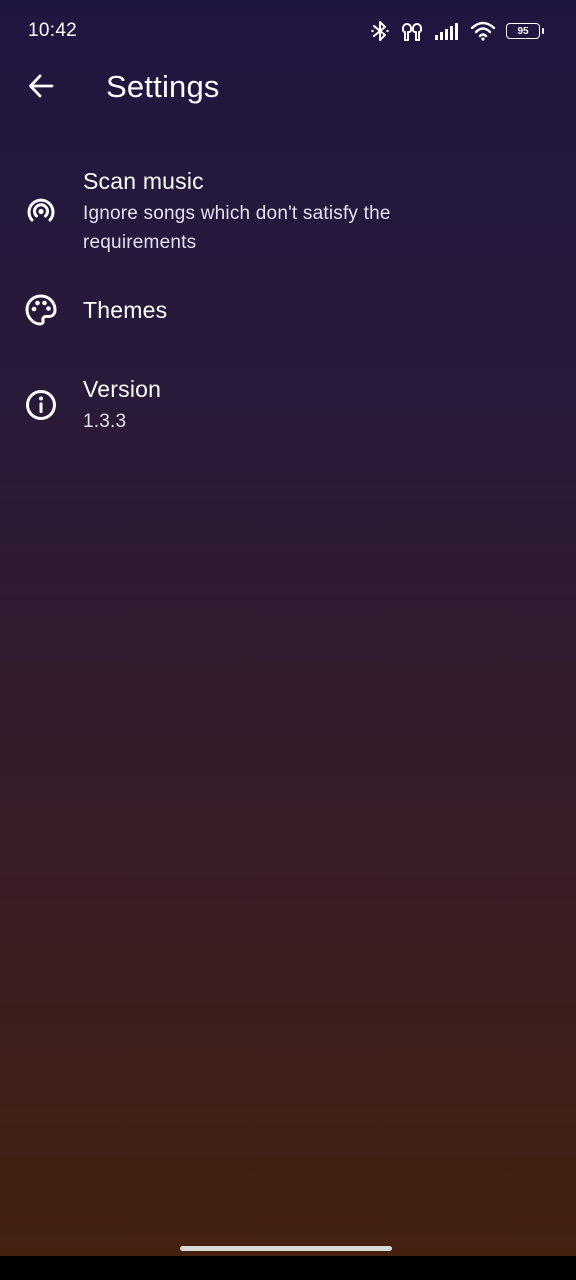 The image size is (576, 1280). I want to click on system-nav-bar, so click(288, 1263).